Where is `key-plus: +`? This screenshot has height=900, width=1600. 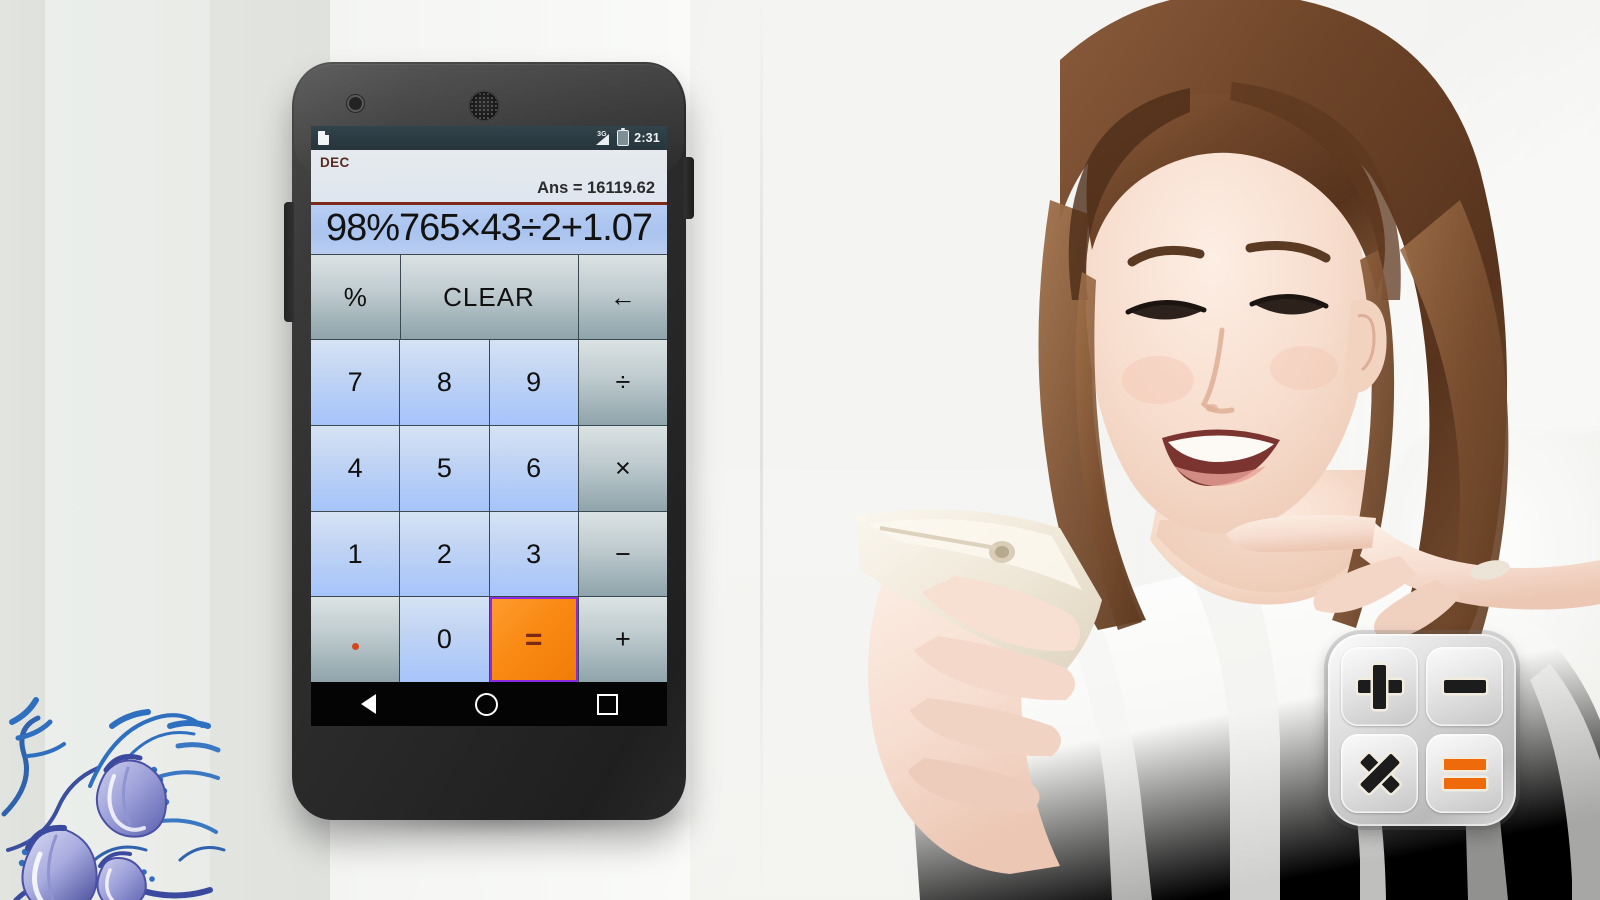
key-plus: + is located at coordinates (622, 639).